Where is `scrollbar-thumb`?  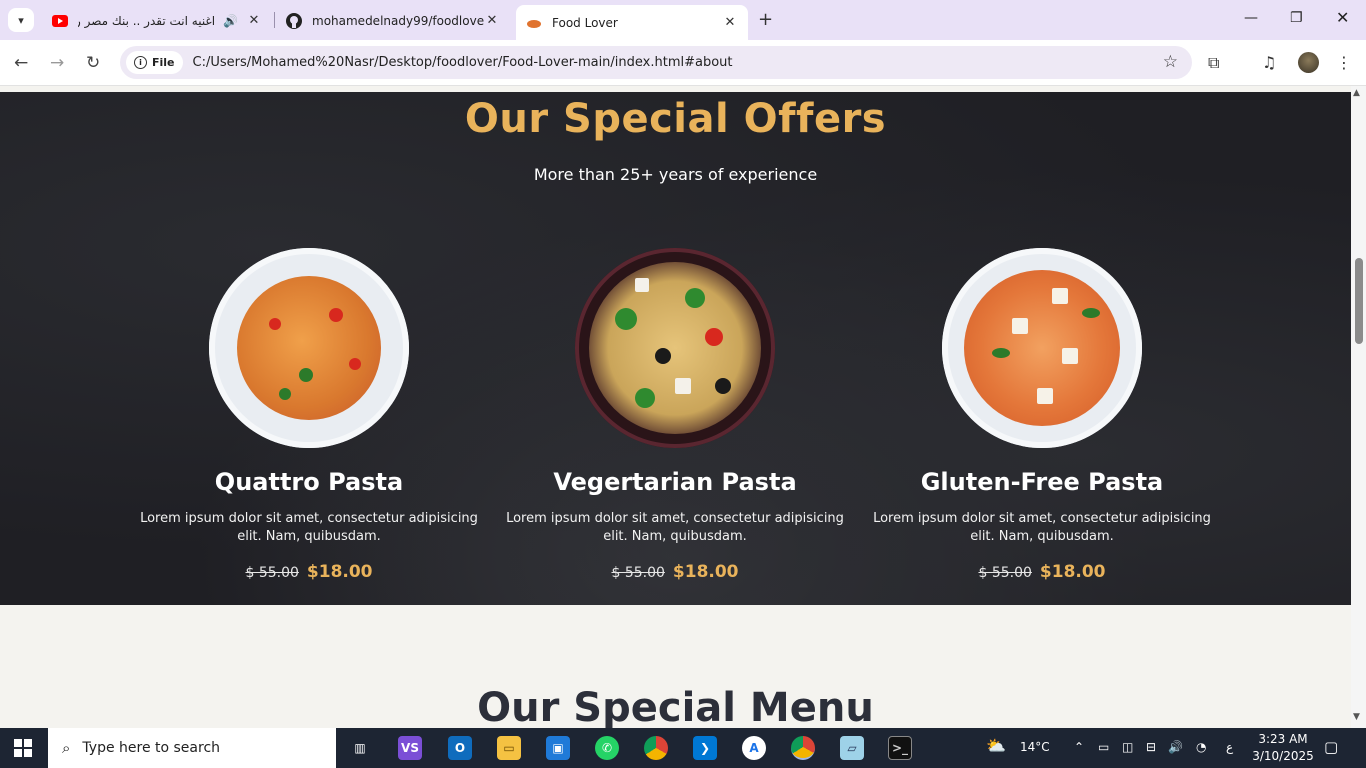 scrollbar-thumb is located at coordinates (1359, 301).